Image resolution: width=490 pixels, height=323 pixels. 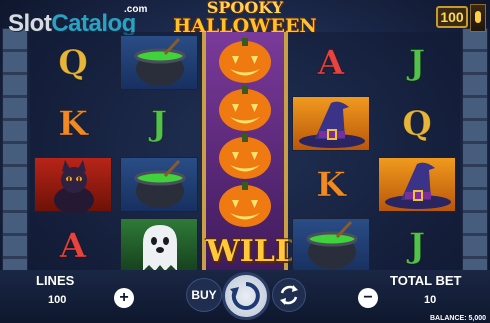 I want to click on total-bet-value: 10, so click(x=430, y=300).